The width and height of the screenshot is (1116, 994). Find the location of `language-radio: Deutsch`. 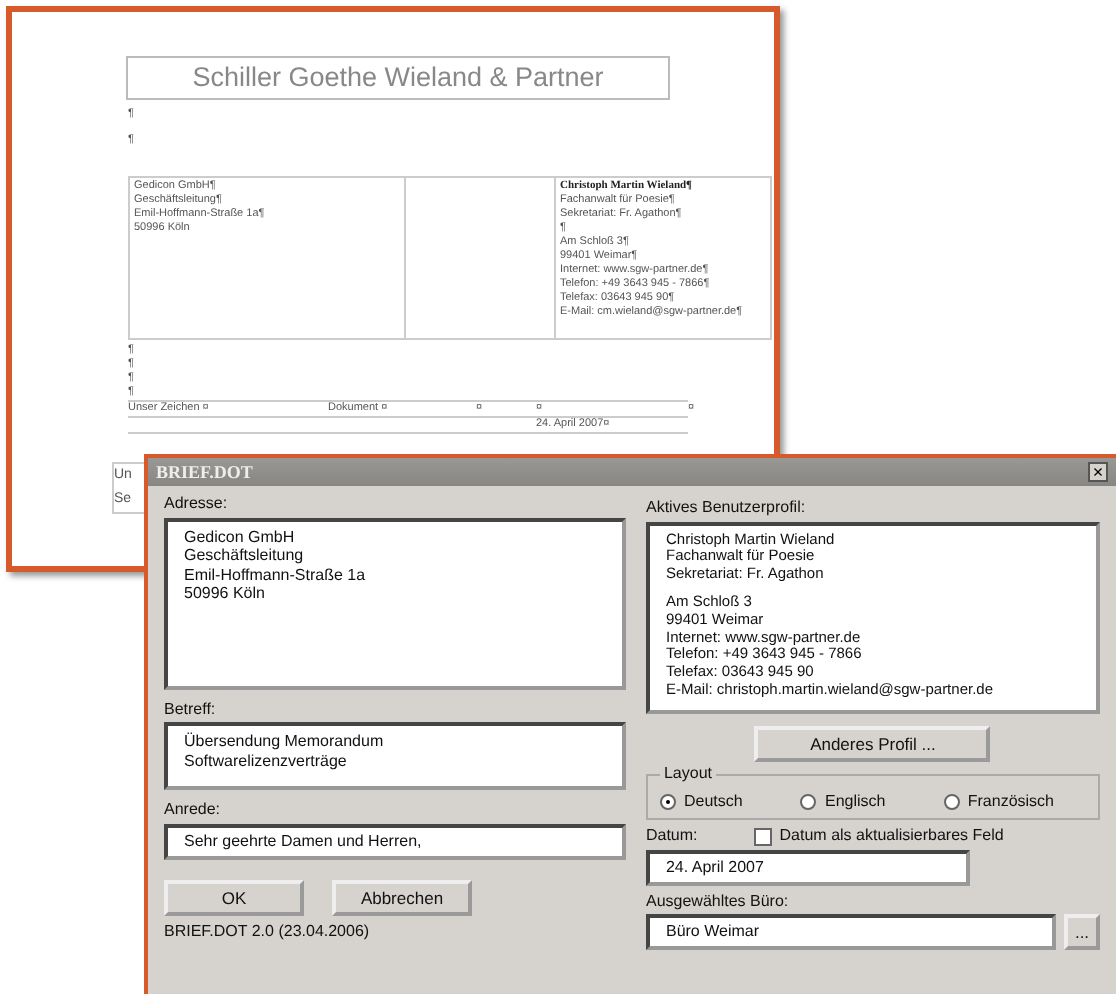

language-radio: Deutsch is located at coordinates (701, 801).